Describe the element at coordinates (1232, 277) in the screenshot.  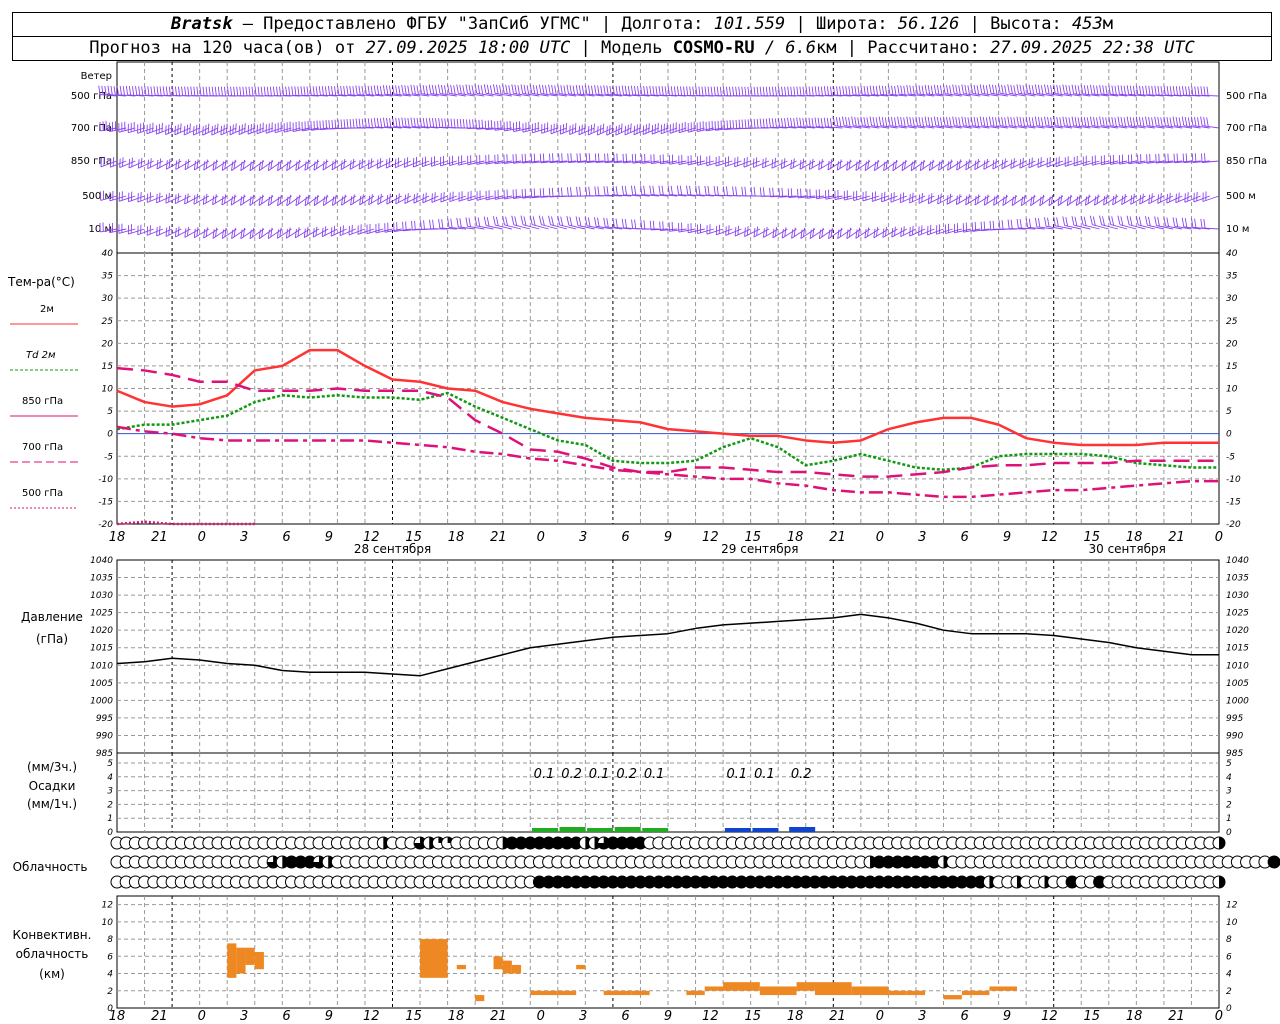
I see `temp-tick-right: 35` at that location.